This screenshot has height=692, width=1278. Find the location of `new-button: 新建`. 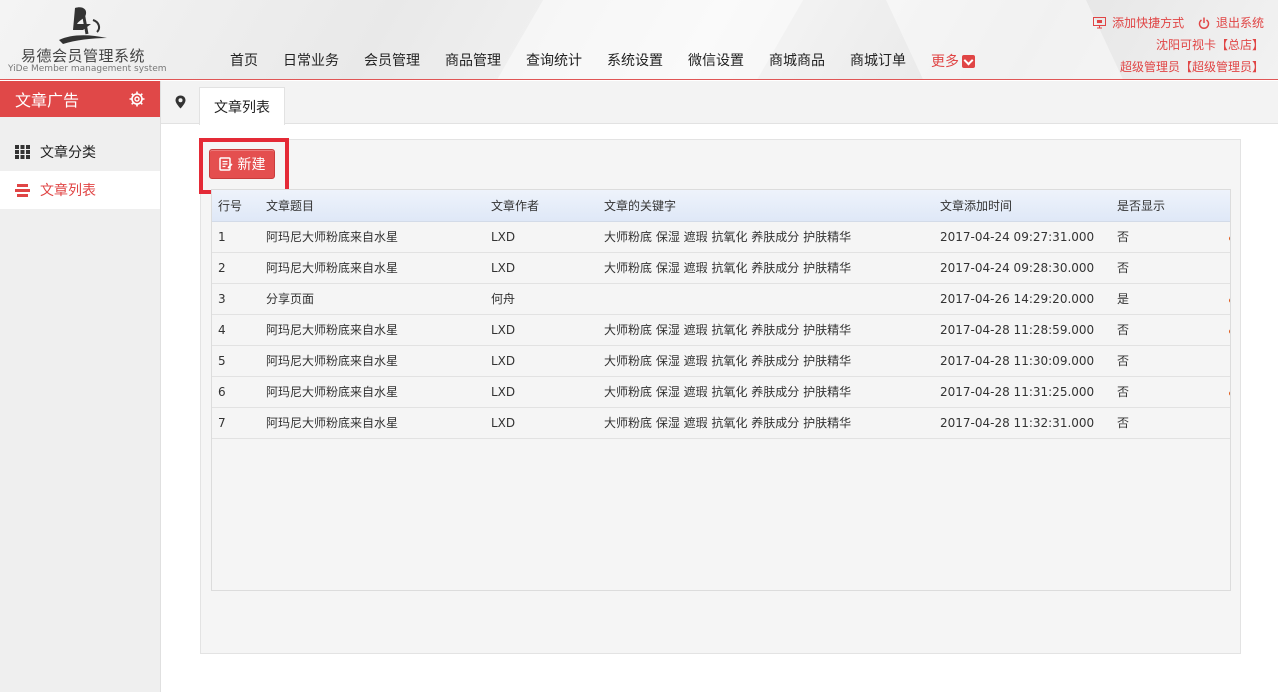

new-button: 新建 is located at coordinates (242, 164).